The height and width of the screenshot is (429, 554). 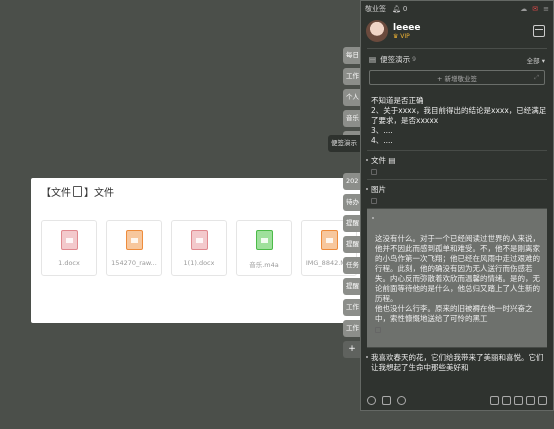 What do you see at coordinates (371, 400) in the screenshot?
I see `clock-icon` at bounding box center [371, 400].